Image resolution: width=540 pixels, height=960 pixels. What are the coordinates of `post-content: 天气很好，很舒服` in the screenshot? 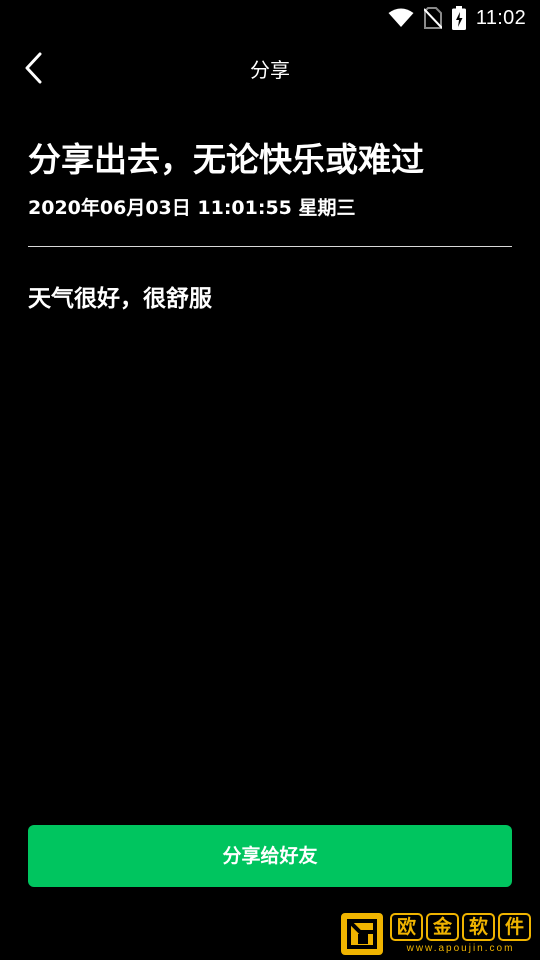 It's located at (120, 299).